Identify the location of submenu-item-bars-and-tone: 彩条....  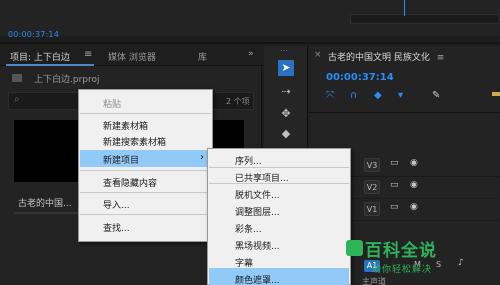
(248, 228).